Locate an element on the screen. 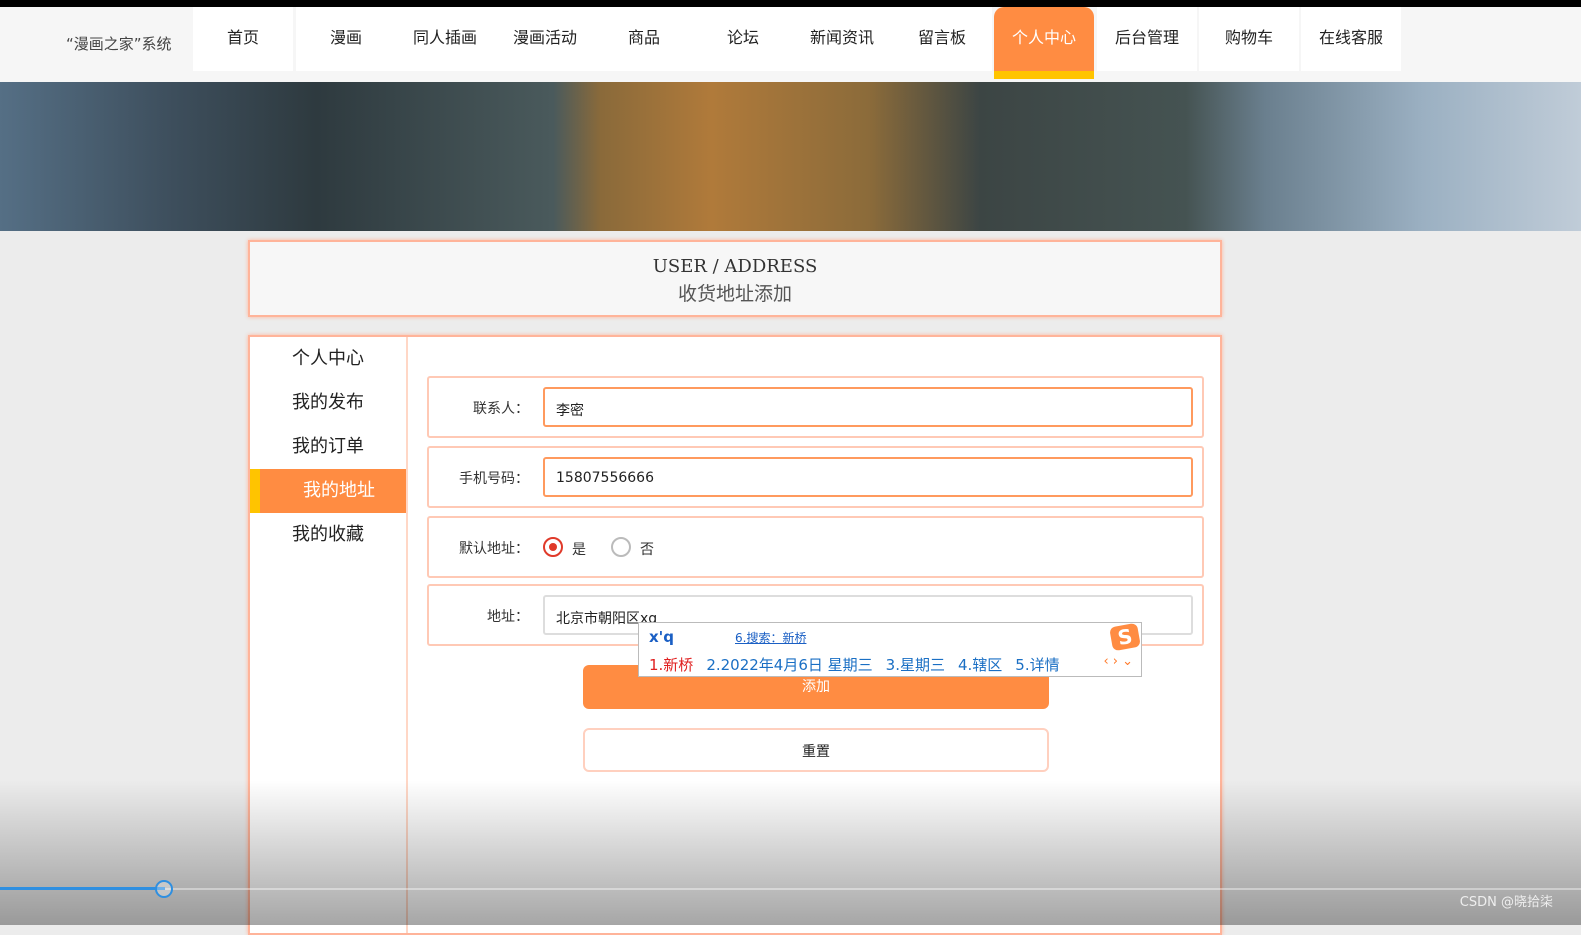 Image resolution: width=1581 pixels, height=935 pixels. sidebar-item-posts: 我的发布 is located at coordinates (328, 403).